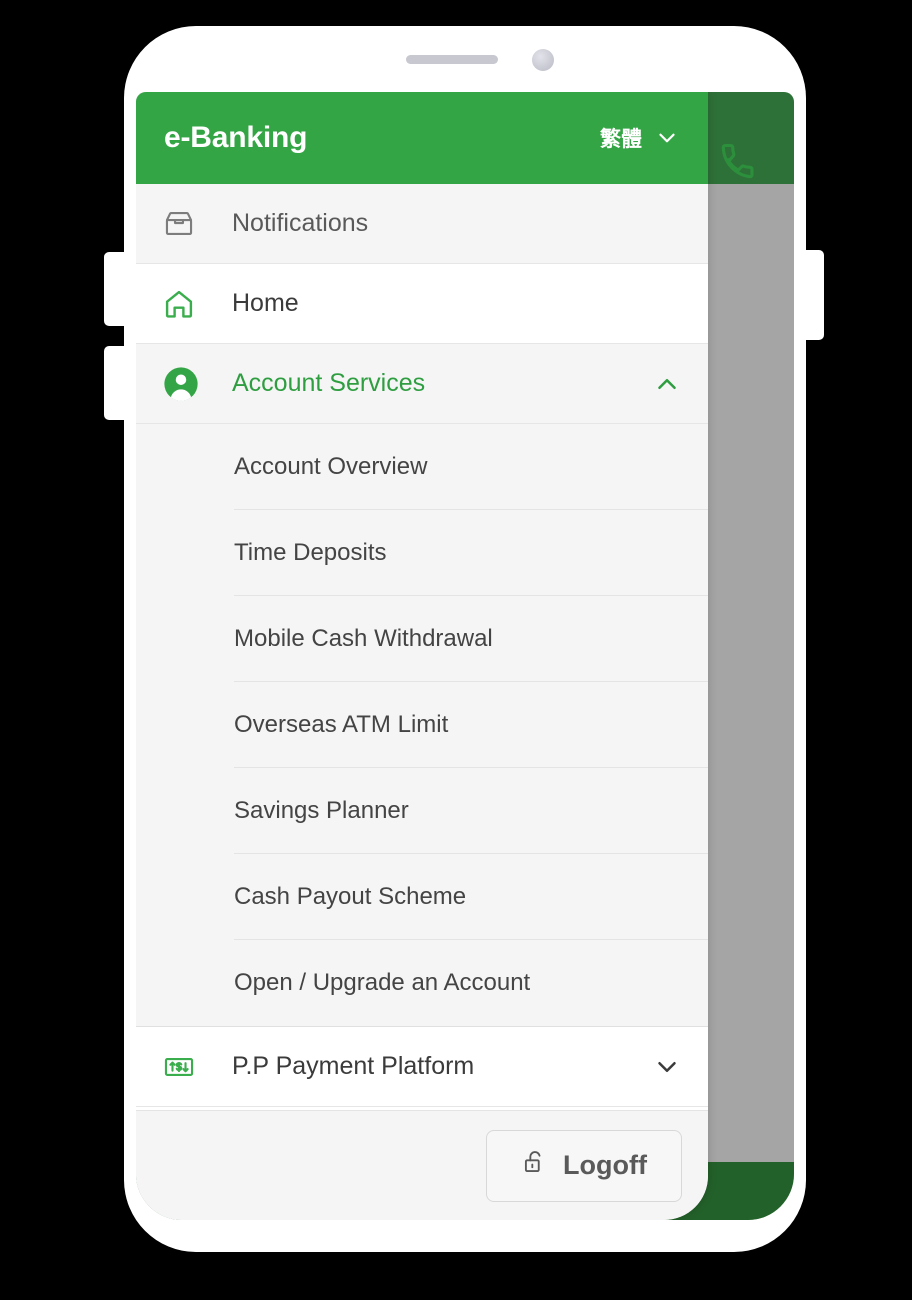 Image resolution: width=912 pixels, height=1300 pixels. What do you see at coordinates (471, 811) in the screenshot?
I see `submenu-item: Savings Planner` at bounding box center [471, 811].